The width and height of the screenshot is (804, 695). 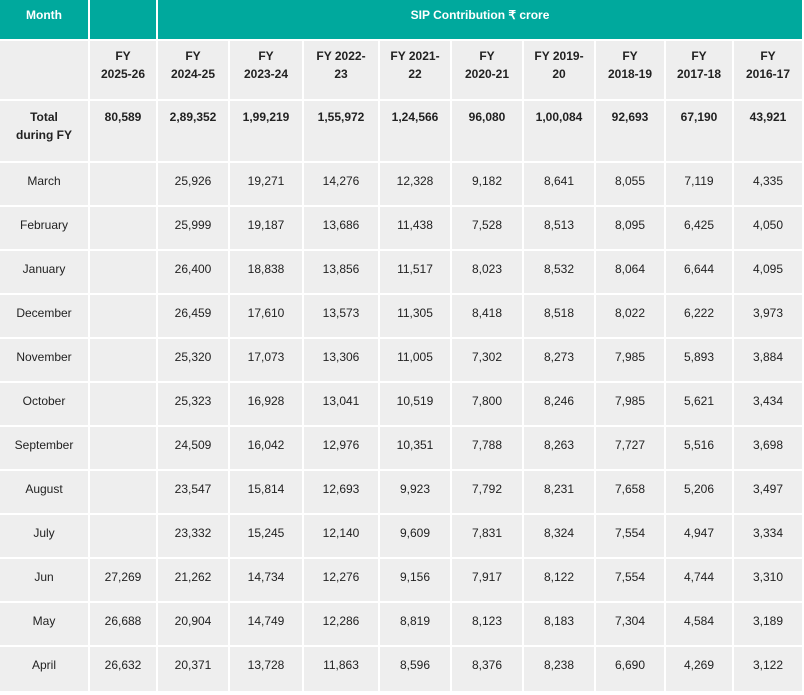 What do you see at coordinates (630, 492) in the screenshot?
I see `value-cell: 7,658` at bounding box center [630, 492].